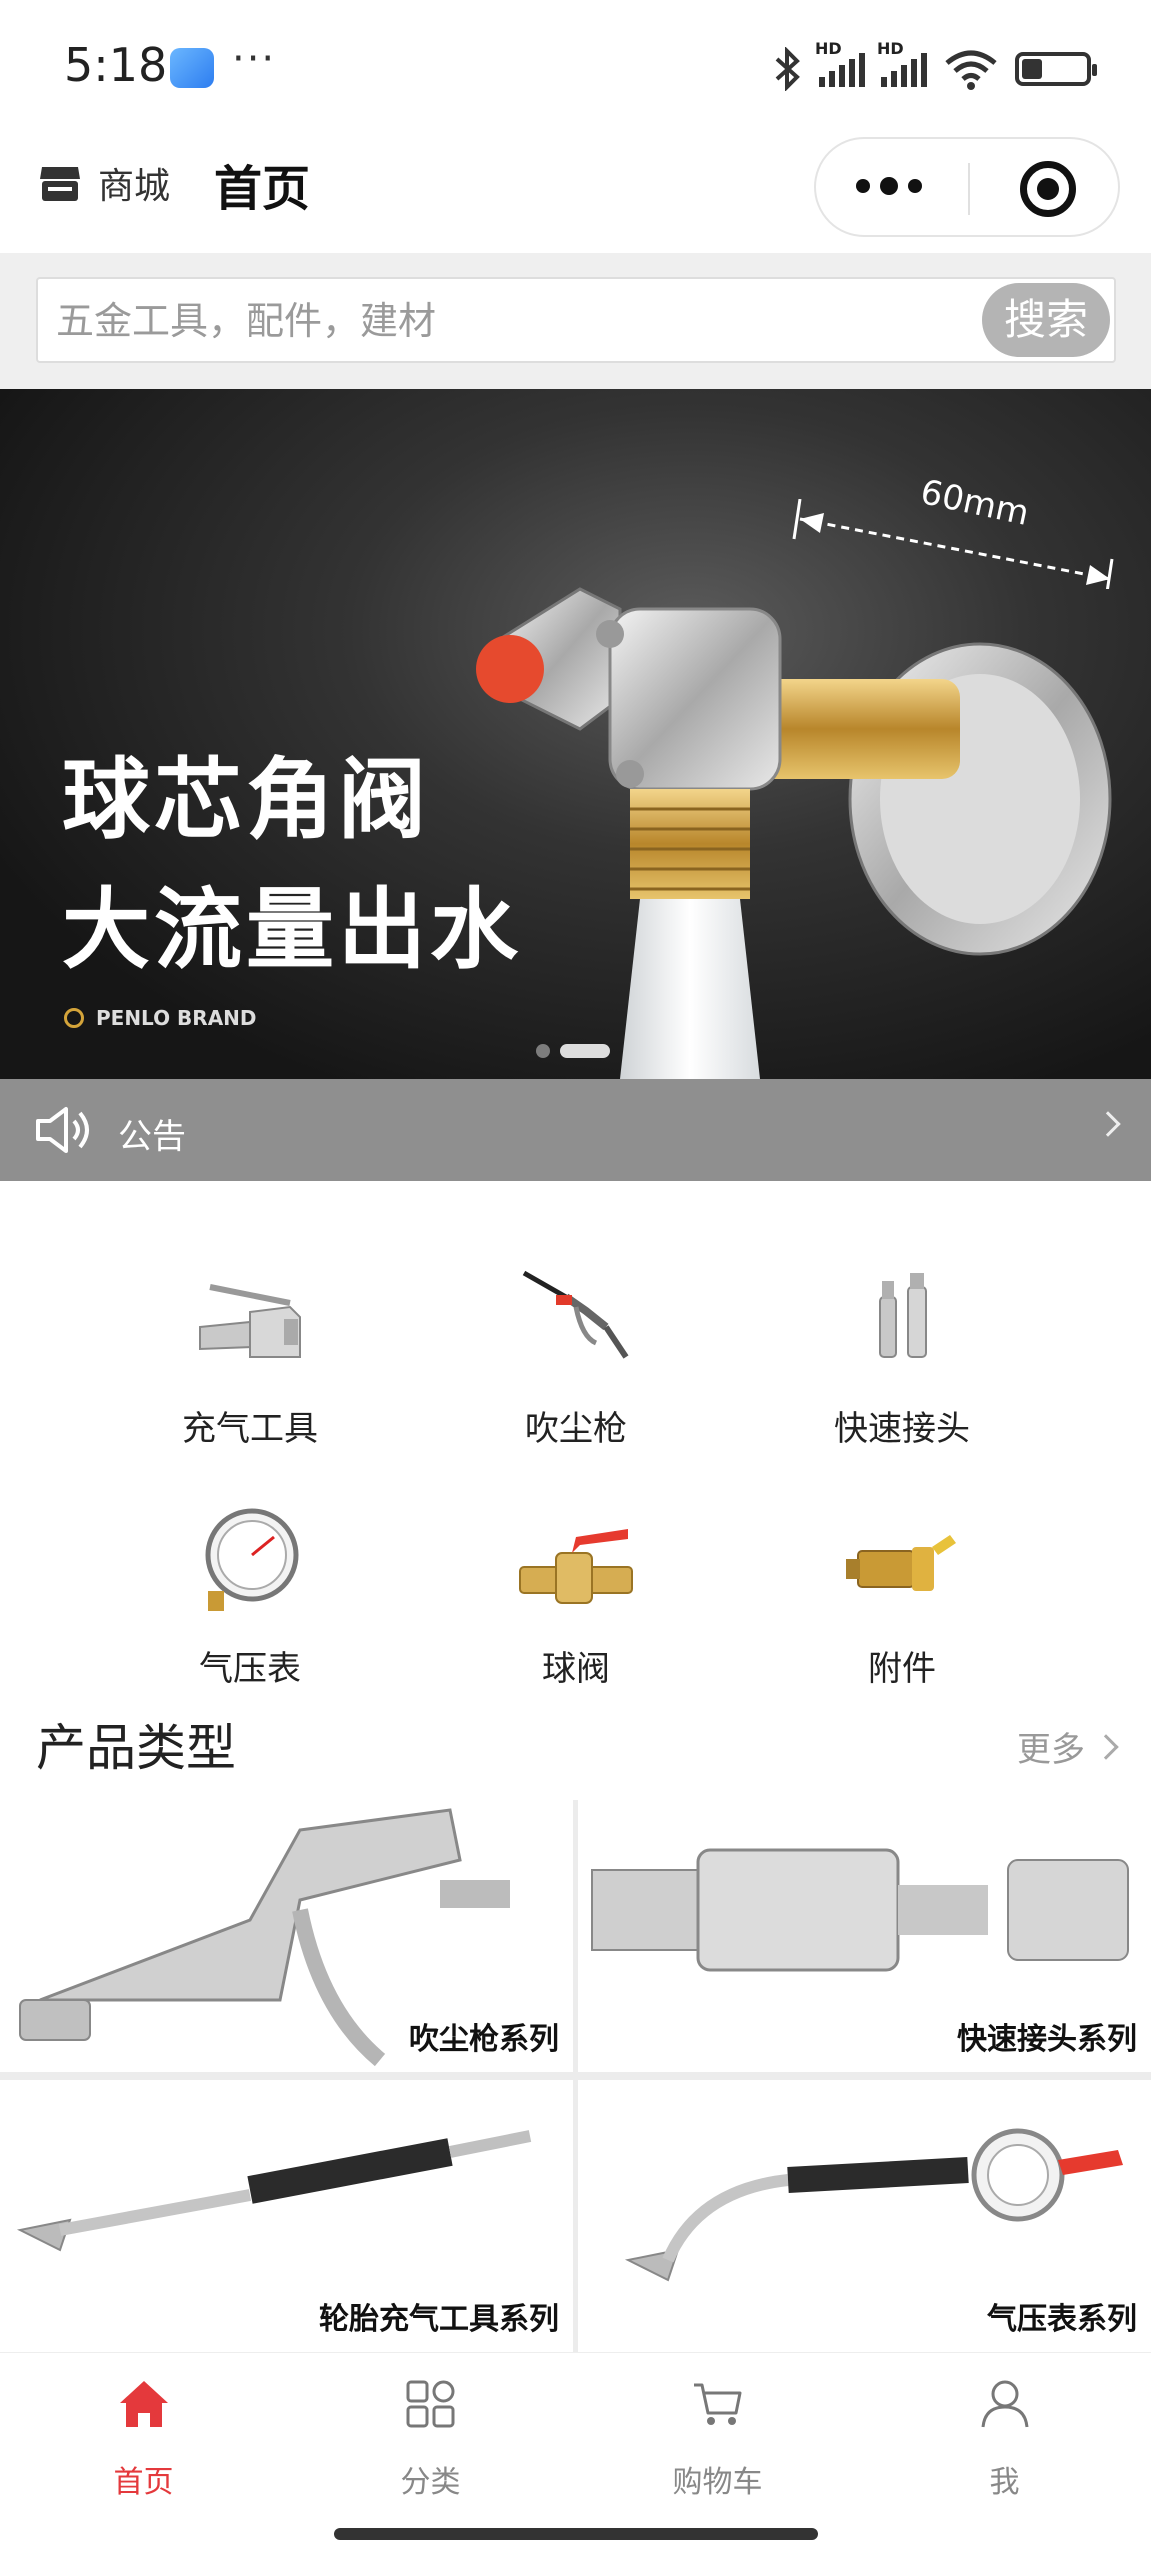 This screenshot has height=2560, width=1151. What do you see at coordinates (250, 1321) in the screenshot?
I see `inflator-tool-icon` at bounding box center [250, 1321].